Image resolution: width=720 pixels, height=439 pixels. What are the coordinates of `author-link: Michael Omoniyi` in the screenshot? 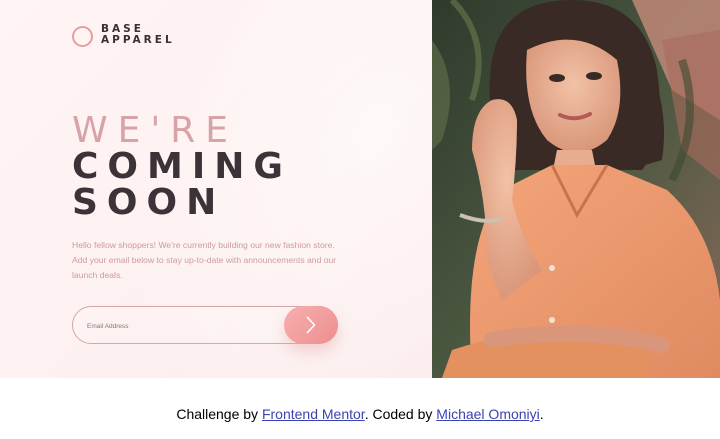 It's located at (487, 414).